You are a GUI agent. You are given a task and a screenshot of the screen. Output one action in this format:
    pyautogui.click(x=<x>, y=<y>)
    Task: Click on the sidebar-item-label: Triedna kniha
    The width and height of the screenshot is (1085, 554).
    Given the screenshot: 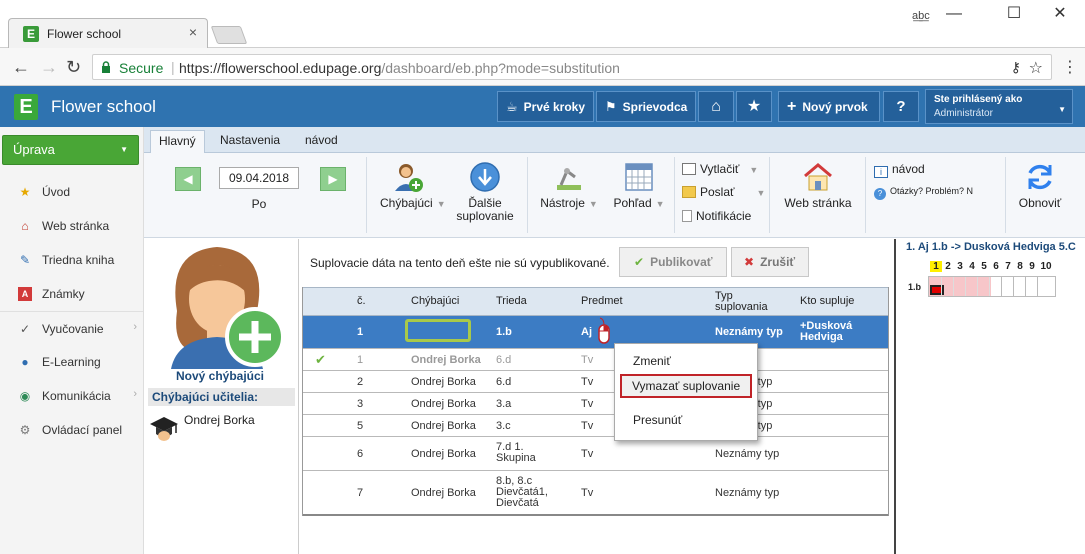 What is the action you would take?
    pyautogui.click(x=78, y=260)
    